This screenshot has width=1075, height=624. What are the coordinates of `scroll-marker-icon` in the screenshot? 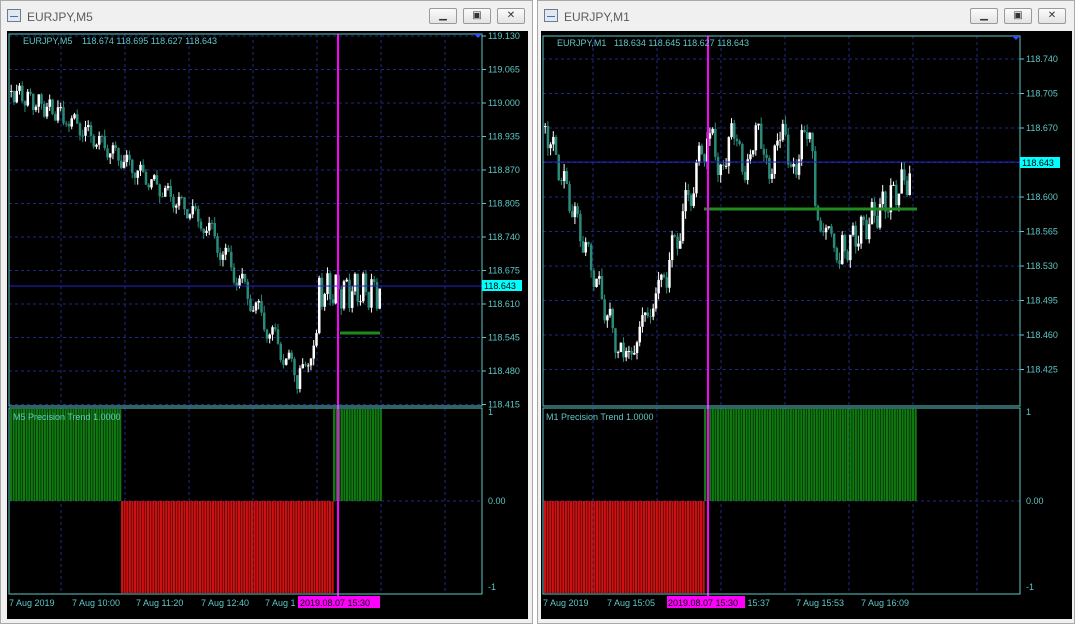 It's located at (478, 36).